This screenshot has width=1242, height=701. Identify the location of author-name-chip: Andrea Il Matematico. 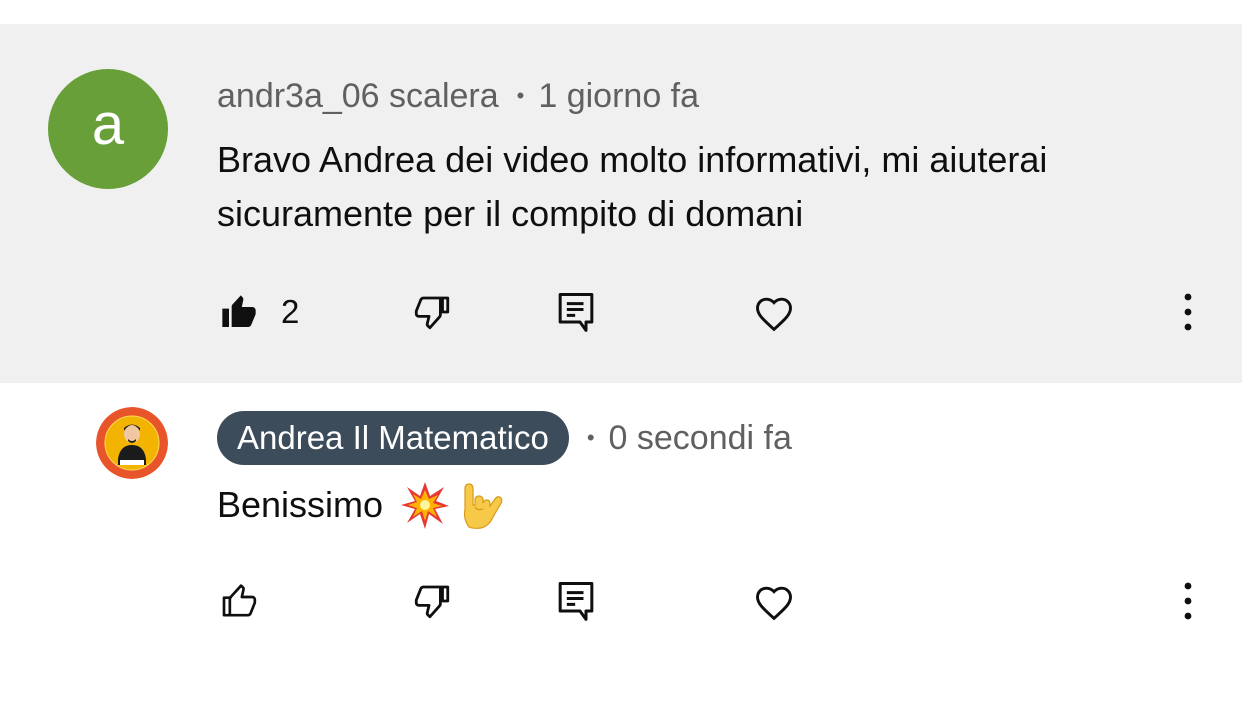
(393, 438).